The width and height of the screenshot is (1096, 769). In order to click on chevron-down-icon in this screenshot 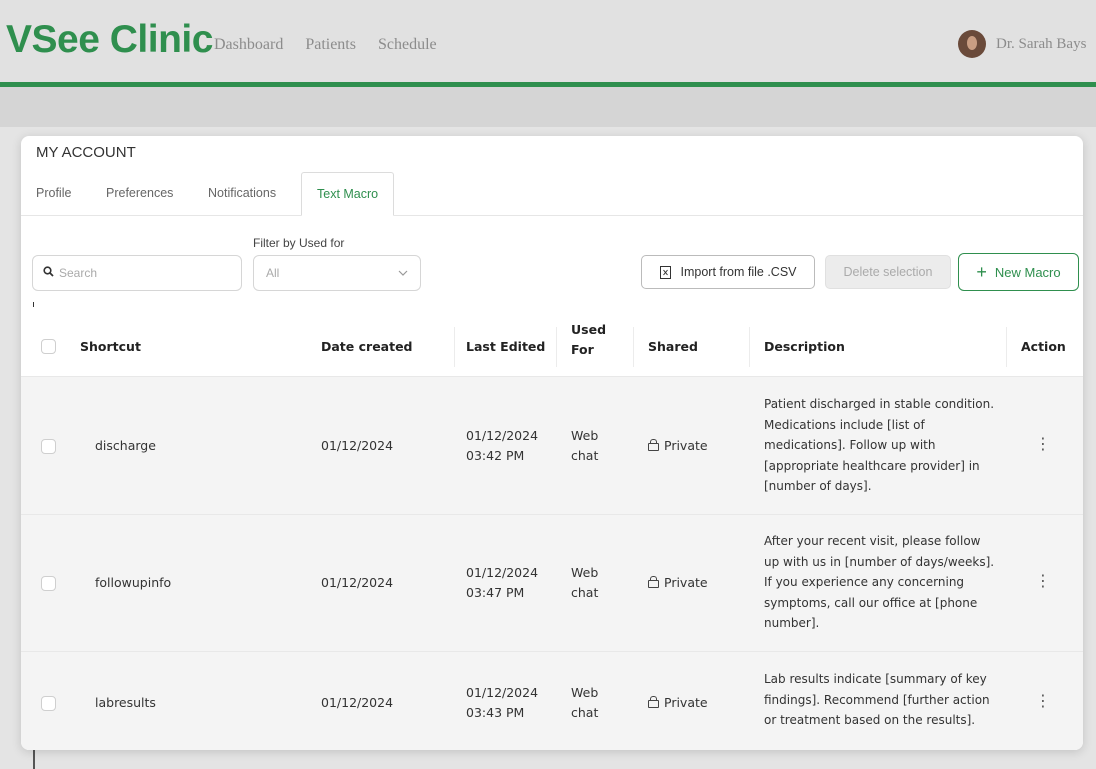, I will do `click(403, 273)`.